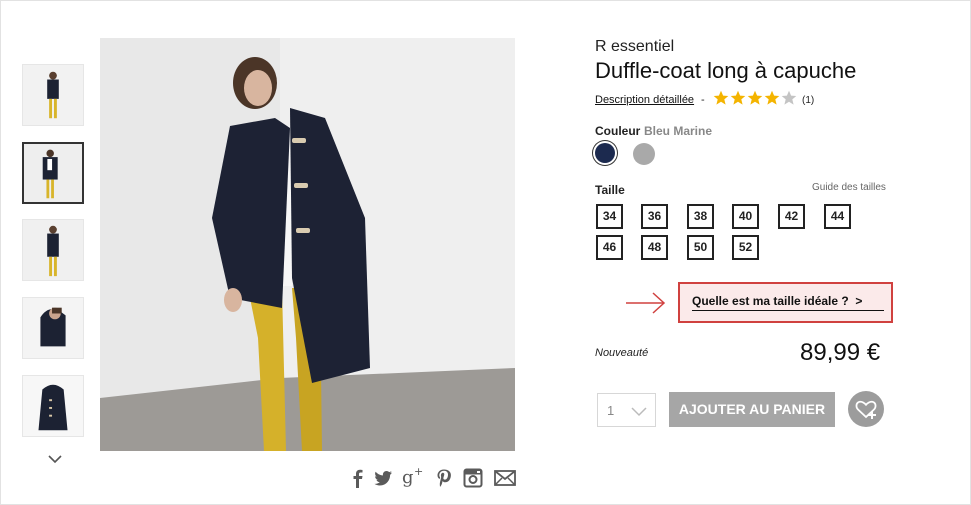 The height and width of the screenshot is (505, 971). I want to click on google-plus-icon: g +, so click(414, 476).